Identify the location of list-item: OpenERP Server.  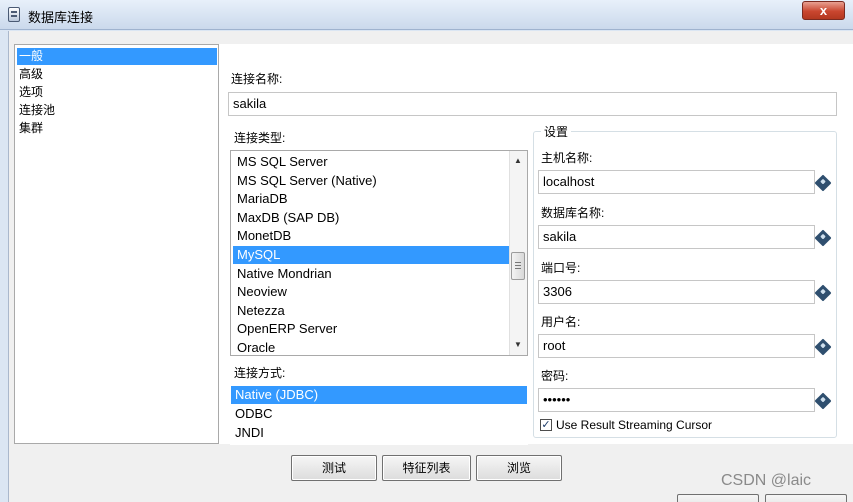
(371, 329).